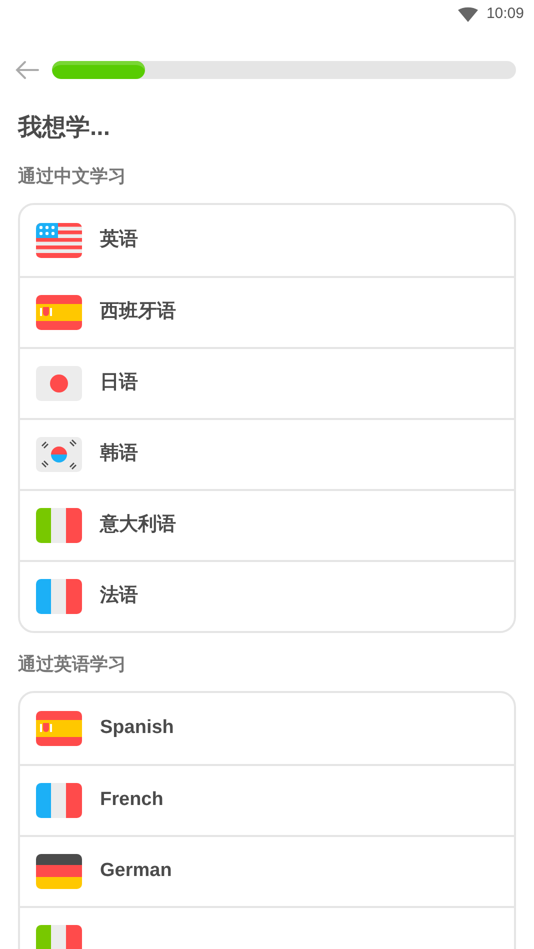 This screenshot has height=949, width=534. What do you see at coordinates (72, 664) in the screenshot?
I see `section-heading: 通过英语学习` at bounding box center [72, 664].